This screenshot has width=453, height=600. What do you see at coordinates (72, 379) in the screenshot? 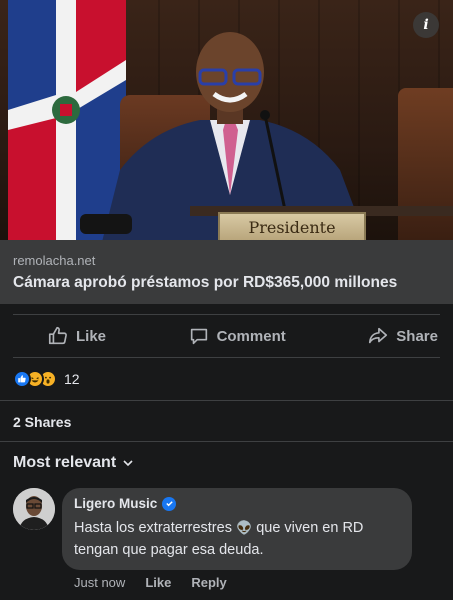
I see `reaction-count: 12` at bounding box center [72, 379].